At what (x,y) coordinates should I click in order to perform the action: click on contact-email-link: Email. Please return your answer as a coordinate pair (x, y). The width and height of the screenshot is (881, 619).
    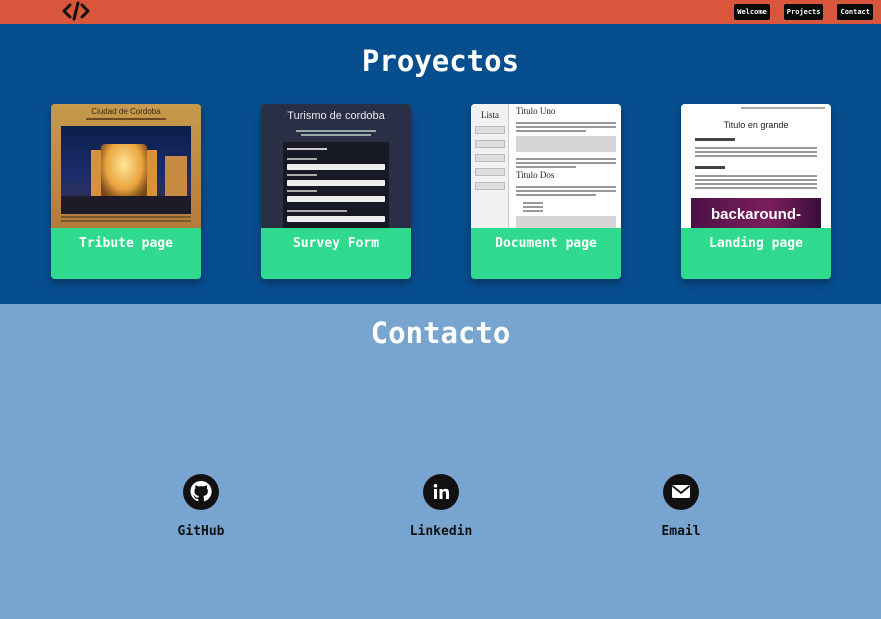
    Looking at the image, I should click on (681, 506).